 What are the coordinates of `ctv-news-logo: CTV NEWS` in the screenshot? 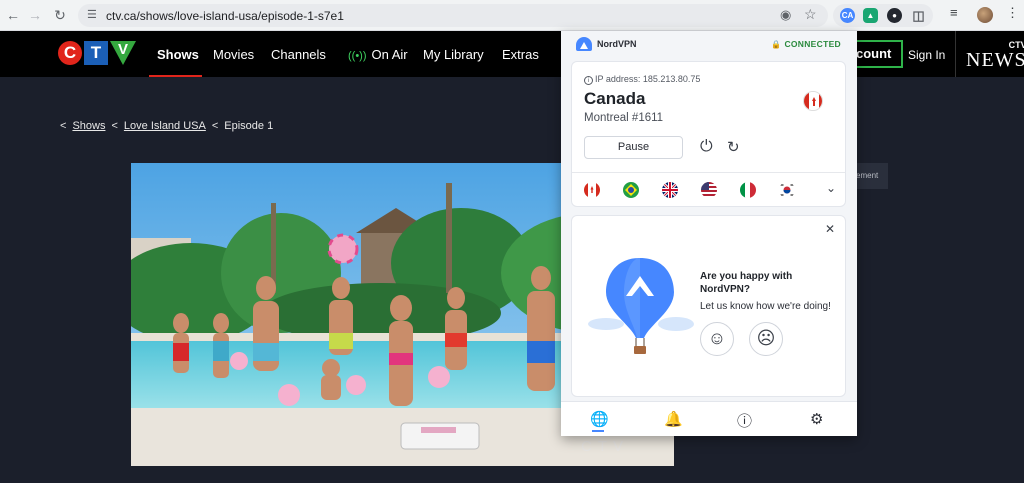 It's located at (995, 56).